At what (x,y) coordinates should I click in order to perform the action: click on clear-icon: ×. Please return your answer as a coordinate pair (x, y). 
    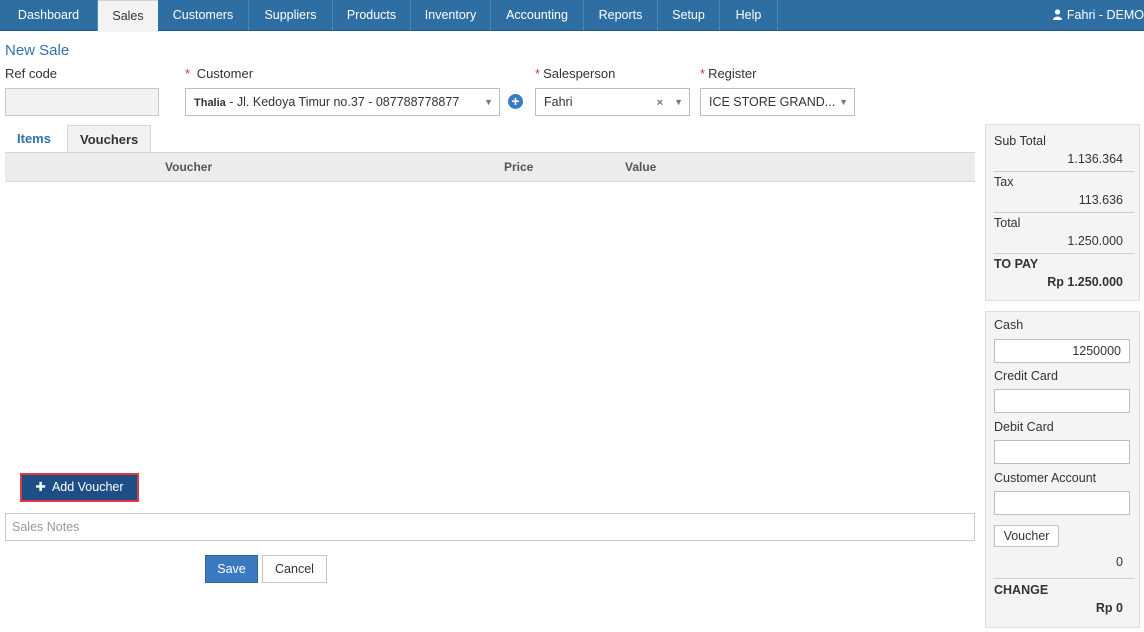
    Looking at the image, I should click on (660, 102).